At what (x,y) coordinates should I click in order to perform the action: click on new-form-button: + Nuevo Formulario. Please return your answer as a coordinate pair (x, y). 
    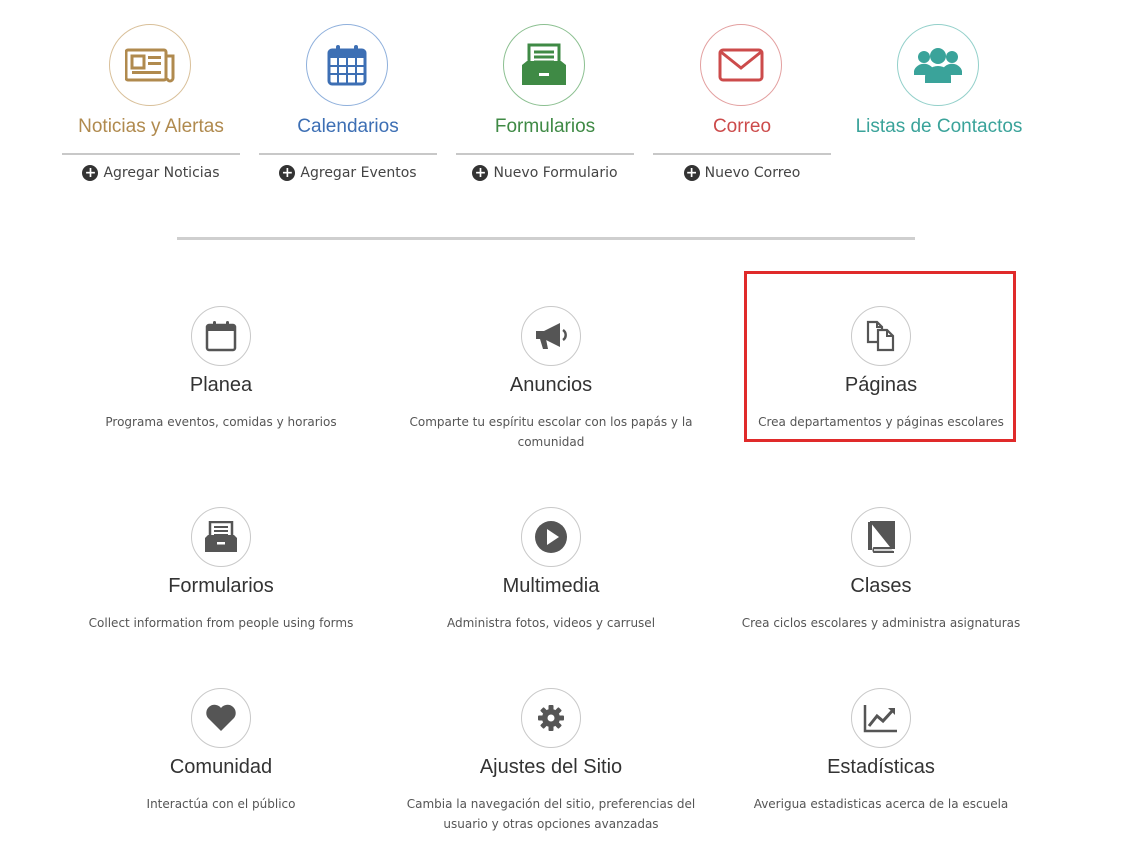
    Looking at the image, I should click on (545, 173).